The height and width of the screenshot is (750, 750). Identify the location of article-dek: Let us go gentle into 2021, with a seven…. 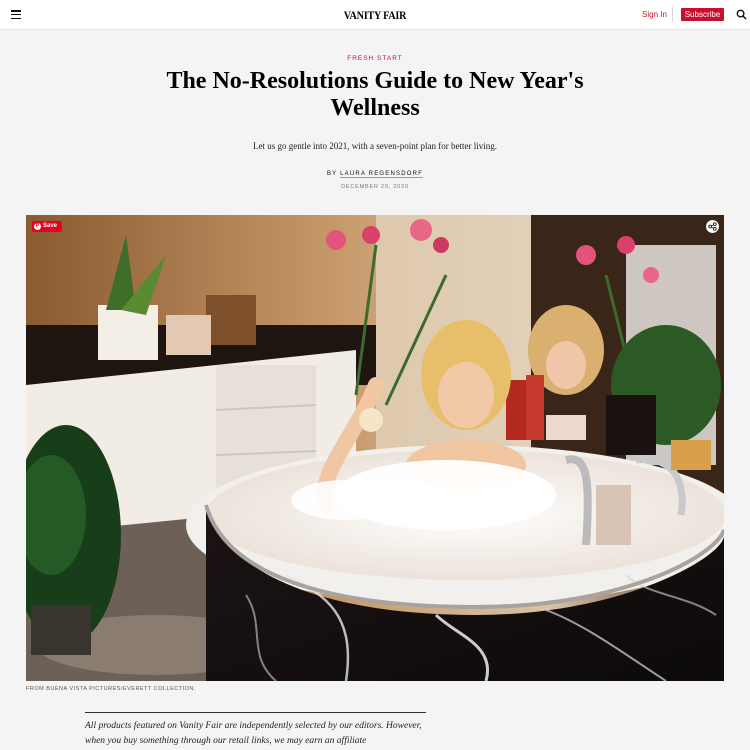
(375, 146).